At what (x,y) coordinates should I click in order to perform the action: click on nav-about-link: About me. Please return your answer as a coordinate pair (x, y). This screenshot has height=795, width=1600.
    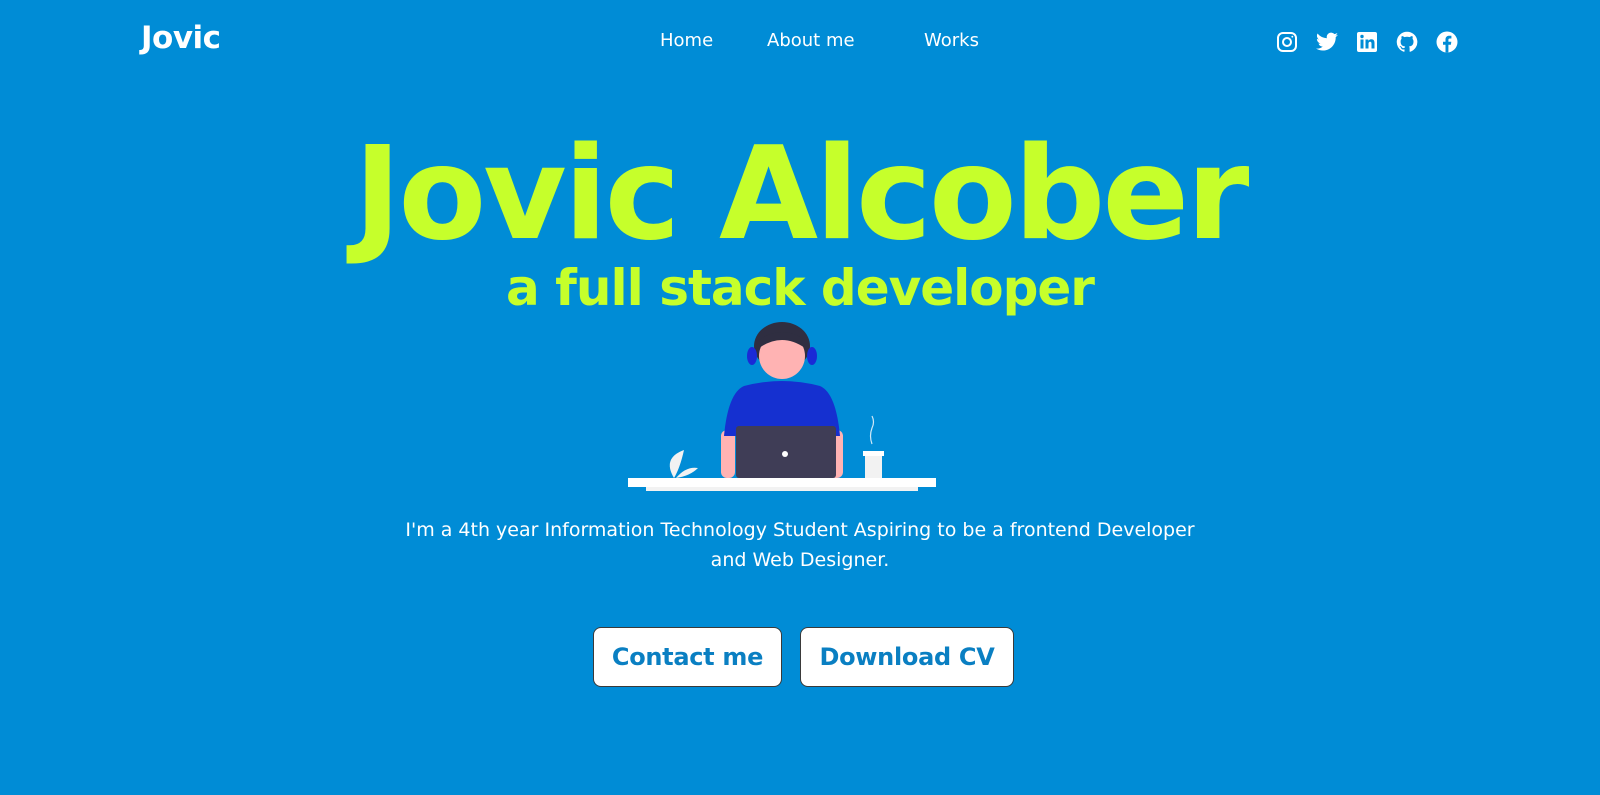
    Looking at the image, I should click on (811, 40).